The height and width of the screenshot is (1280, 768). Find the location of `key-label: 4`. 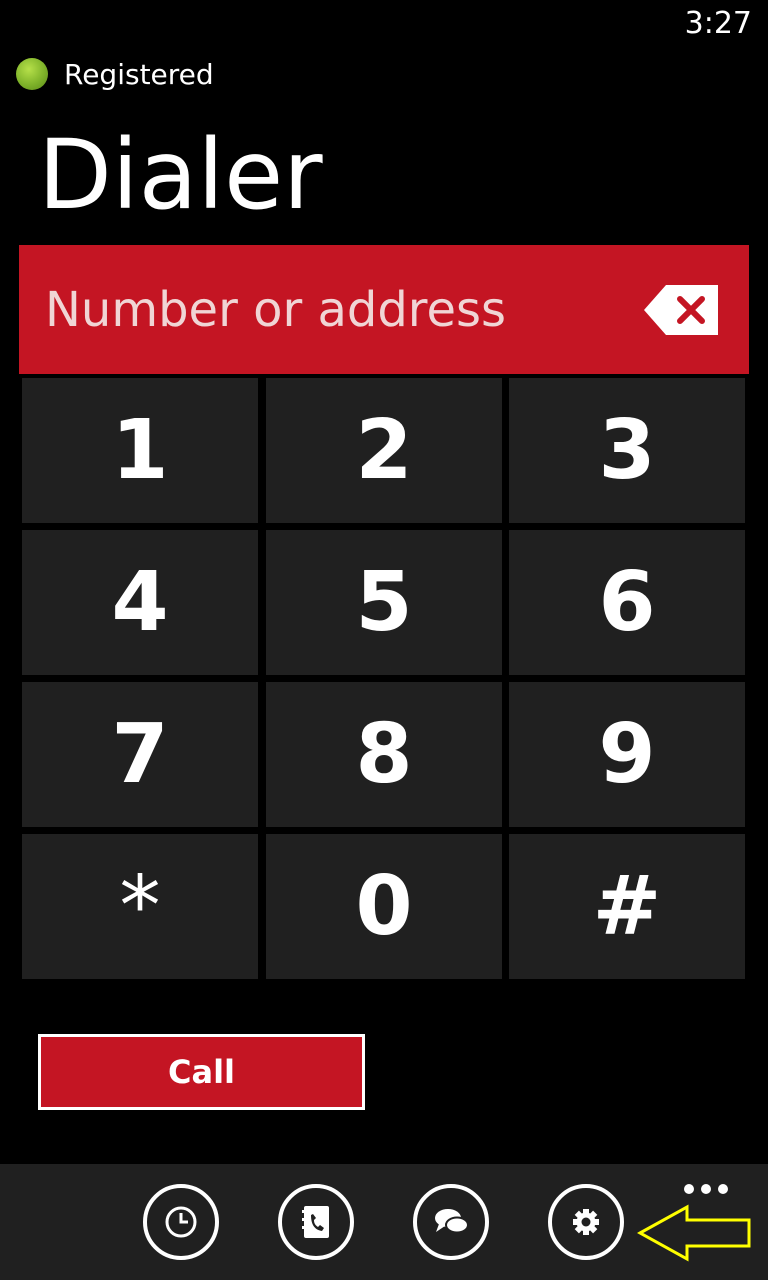

key-label: 4 is located at coordinates (140, 602).